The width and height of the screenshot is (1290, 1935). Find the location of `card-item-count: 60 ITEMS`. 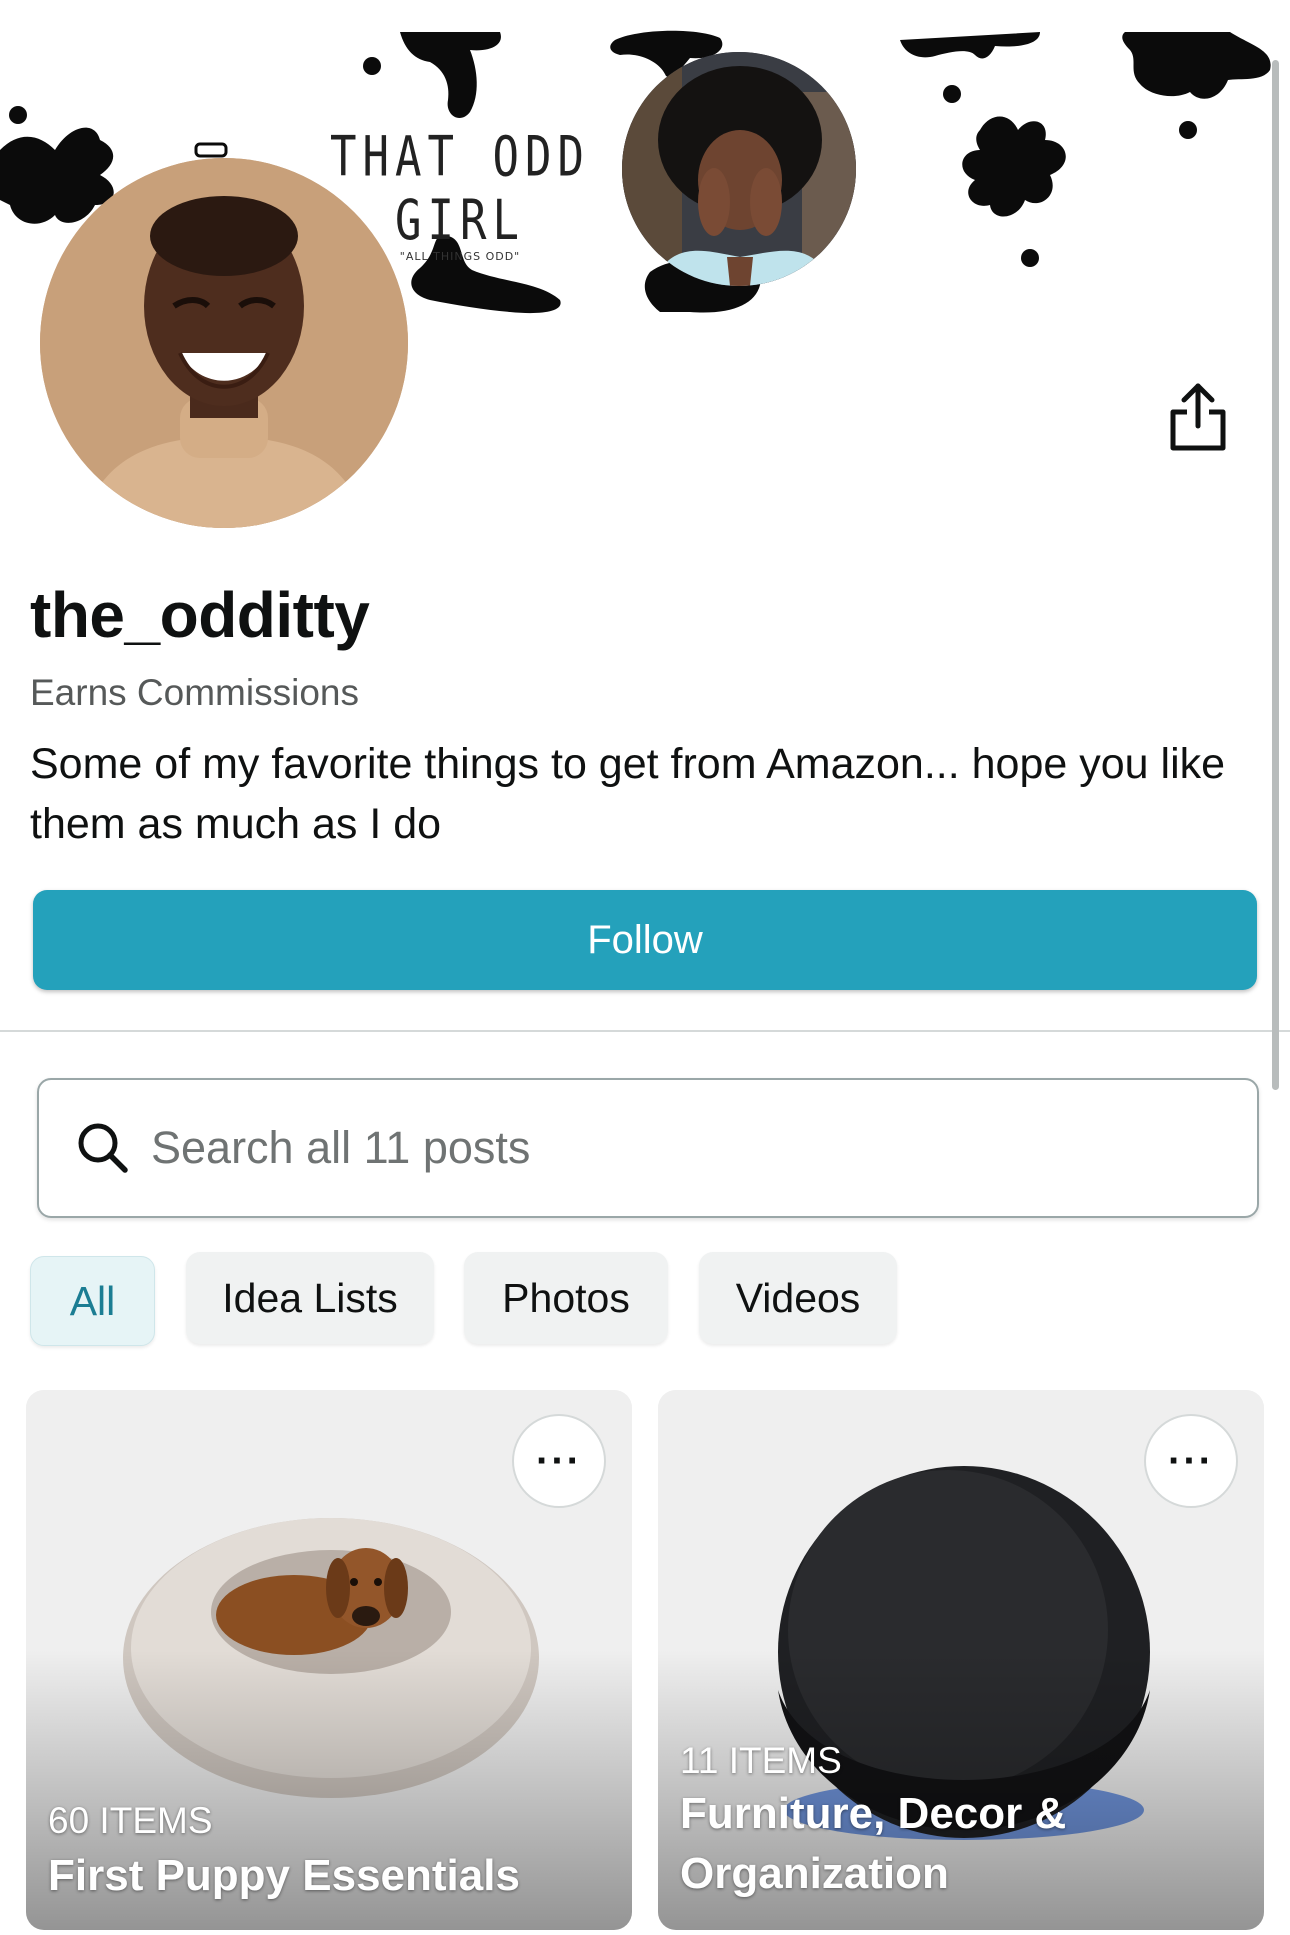

card-item-count: 60 ITEMS is located at coordinates (130, 1820).